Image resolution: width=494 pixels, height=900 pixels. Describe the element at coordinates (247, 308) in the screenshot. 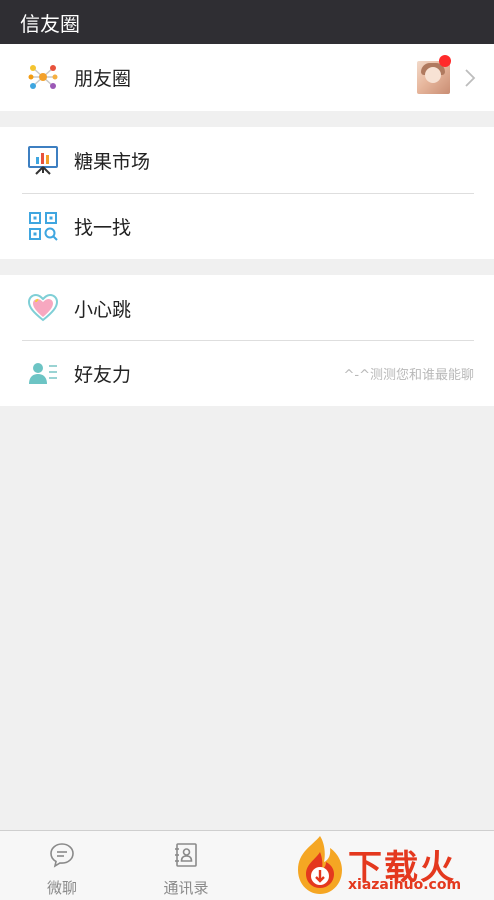

I see `menu-item-heartbeat: 小心跳` at that location.